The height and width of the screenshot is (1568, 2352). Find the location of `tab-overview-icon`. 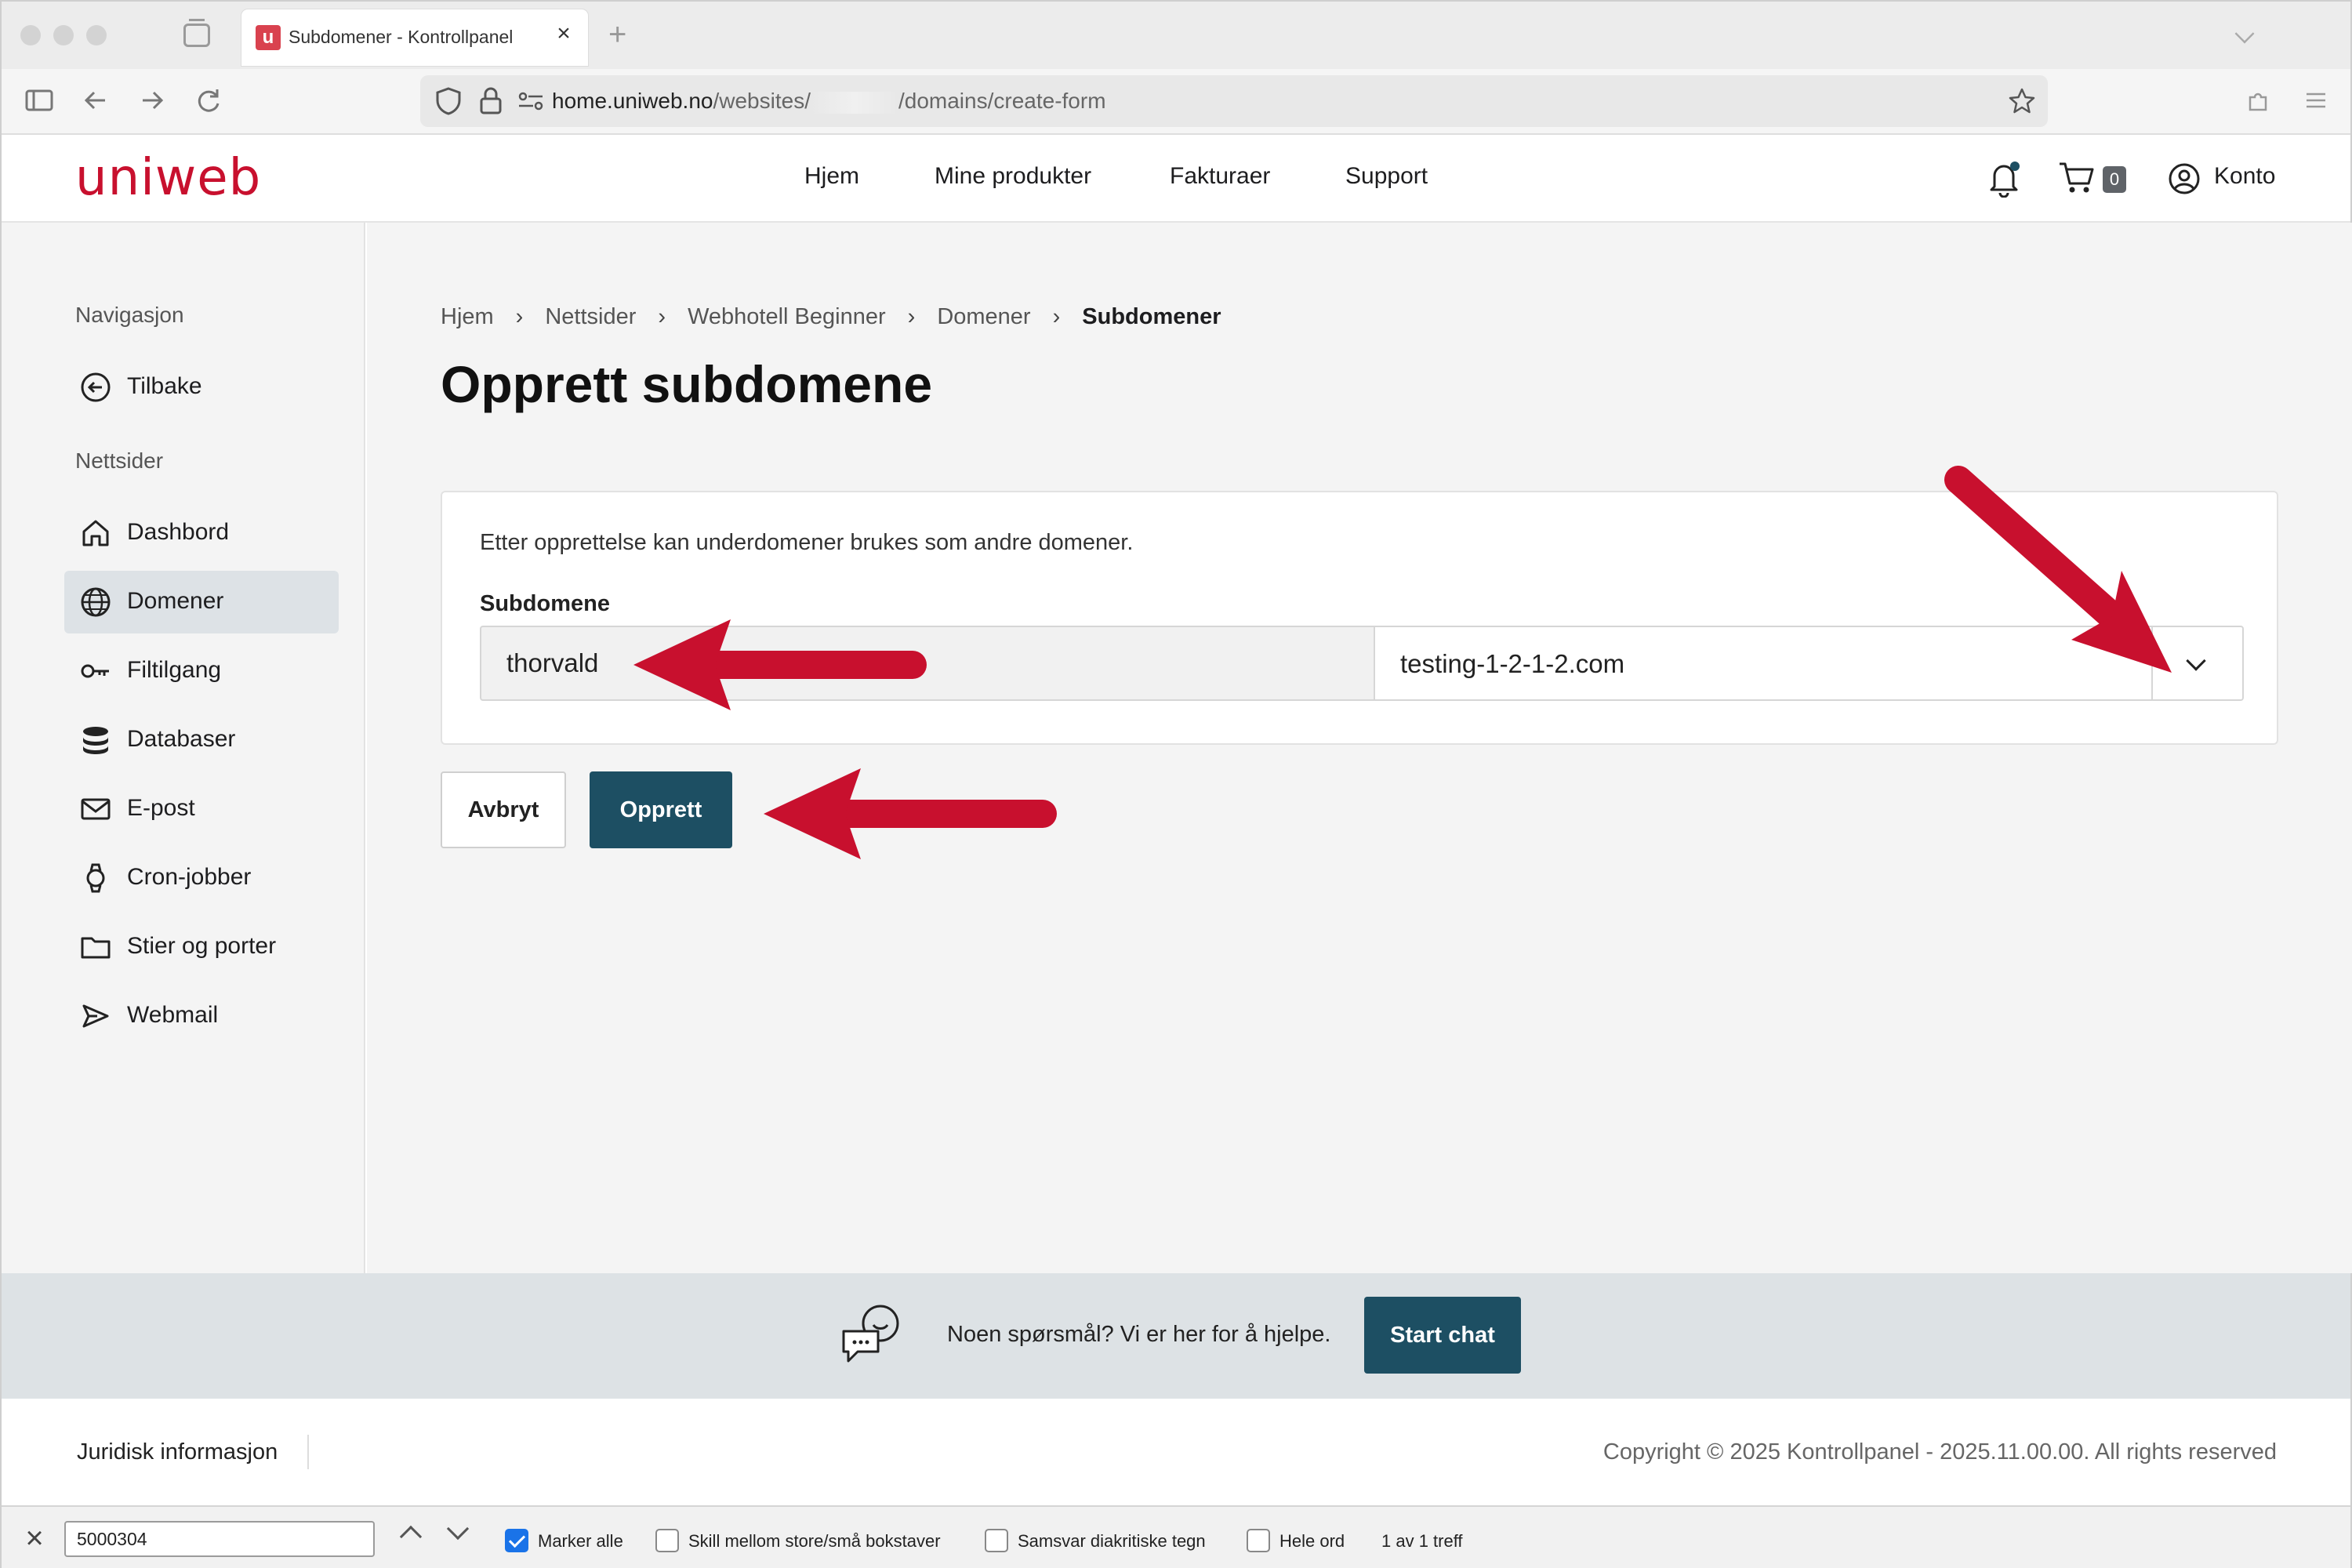

tab-overview-icon is located at coordinates (196, 33).